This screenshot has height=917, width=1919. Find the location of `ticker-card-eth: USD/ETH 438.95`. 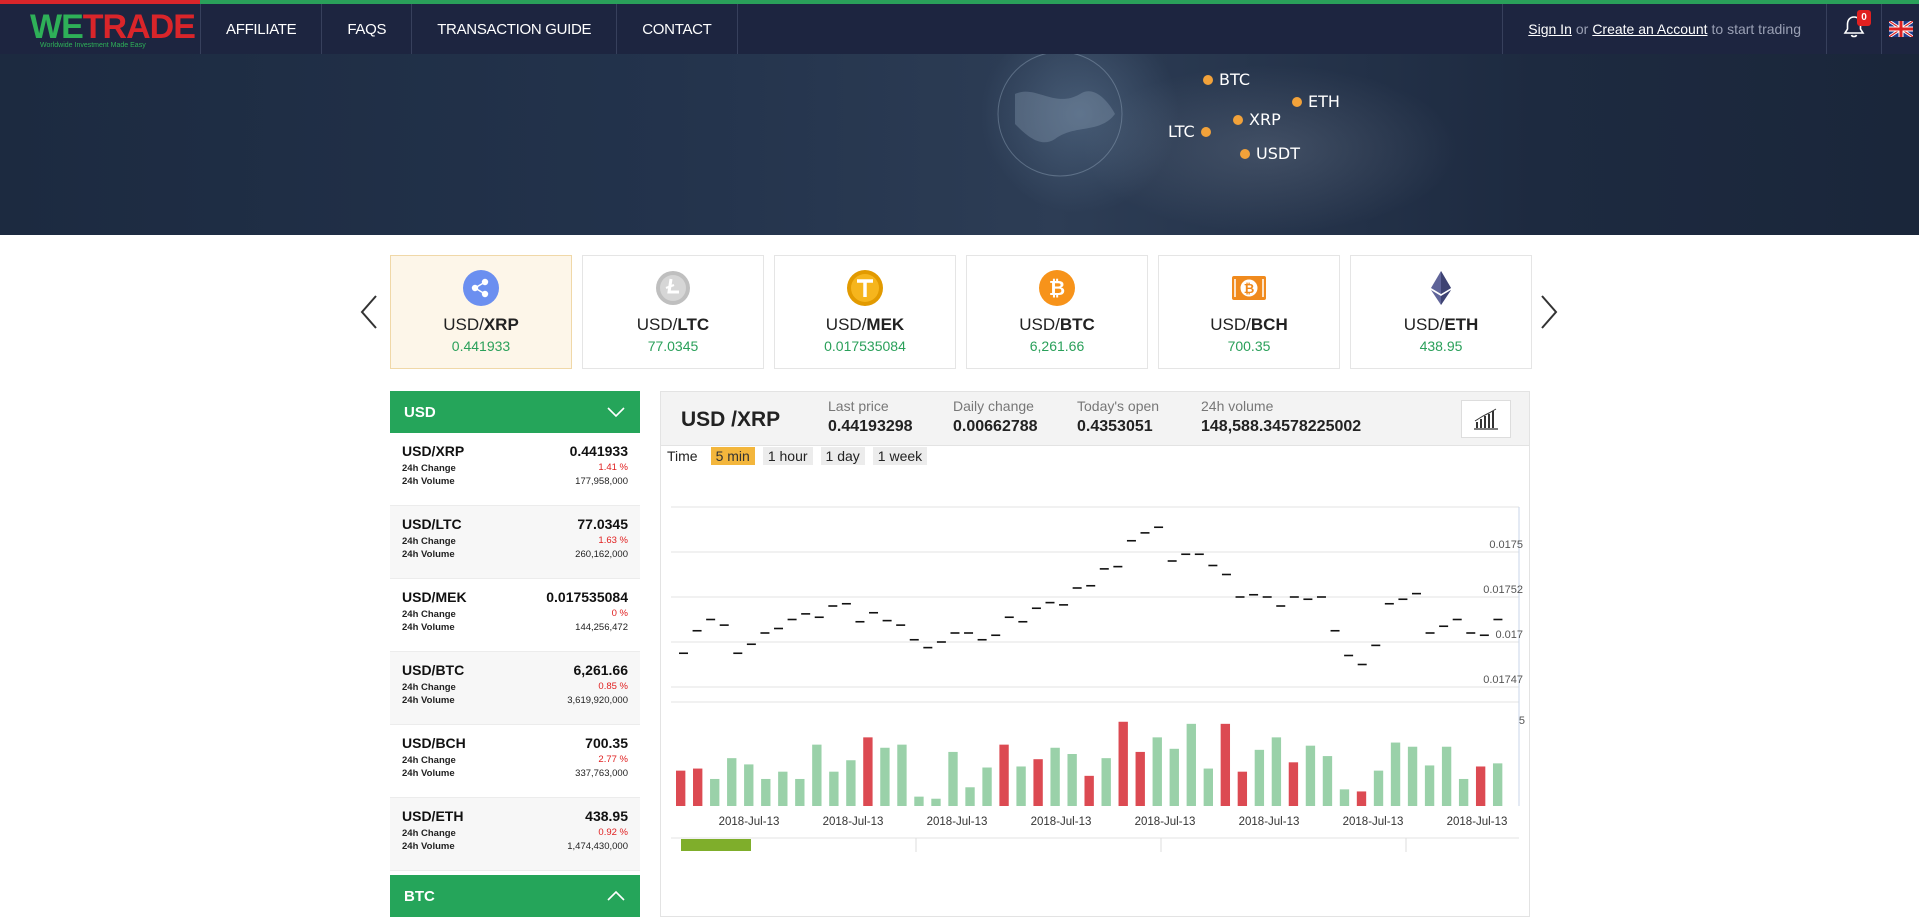

ticker-card-eth: USD/ETH 438.95 is located at coordinates (1441, 312).